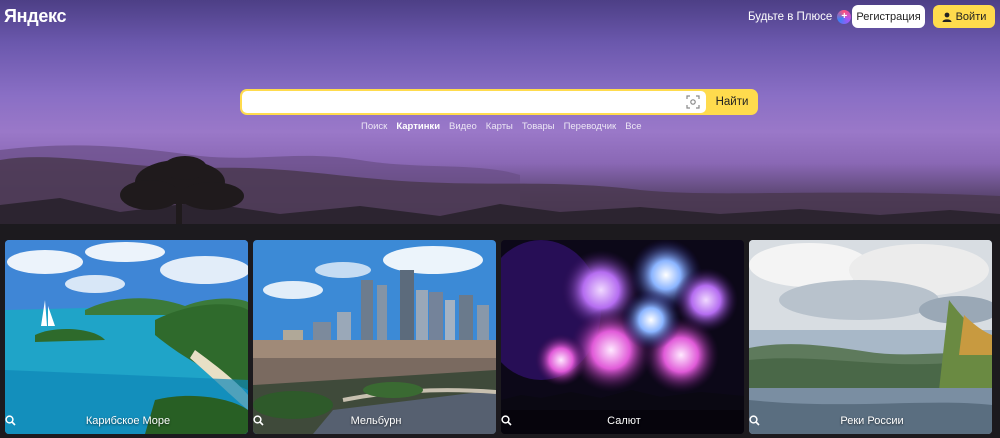 This screenshot has width=1000, height=438. I want to click on card-rivers-of-russia: Реки России, so click(870, 337).